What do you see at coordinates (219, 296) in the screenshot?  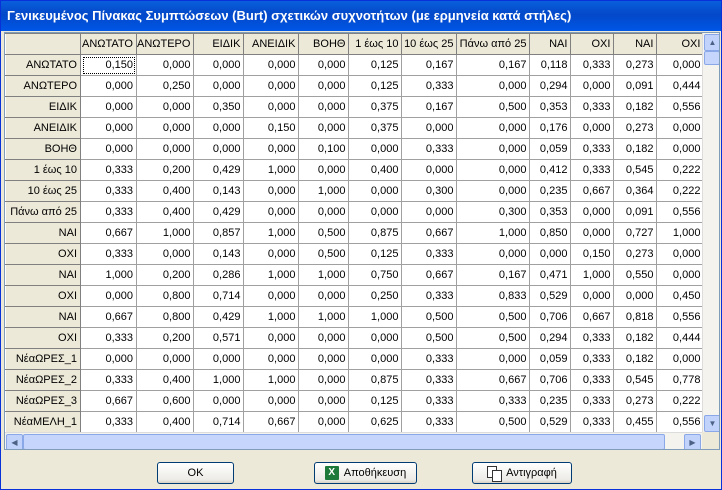 I see `table-cell: 0,714` at bounding box center [219, 296].